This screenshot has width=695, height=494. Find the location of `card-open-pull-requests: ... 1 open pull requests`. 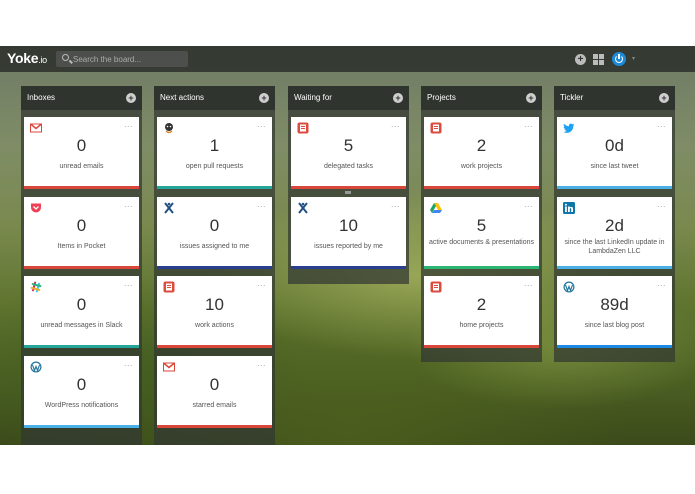

card-open-pull-requests: ... 1 open pull requests is located at coordinates (214, 153).